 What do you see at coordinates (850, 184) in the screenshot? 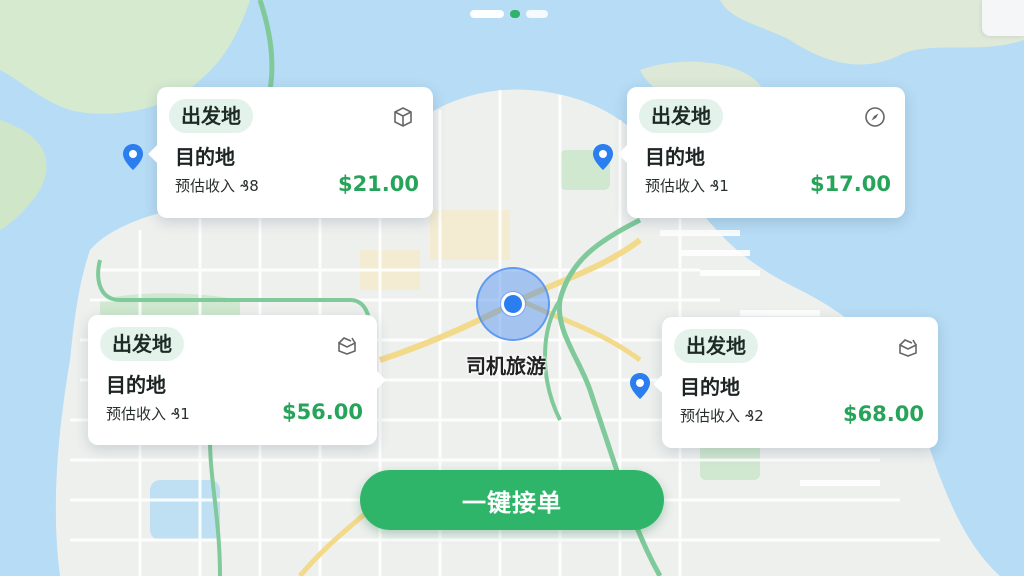
I see `order-price: $17.00` at bounding box center [850, 184].